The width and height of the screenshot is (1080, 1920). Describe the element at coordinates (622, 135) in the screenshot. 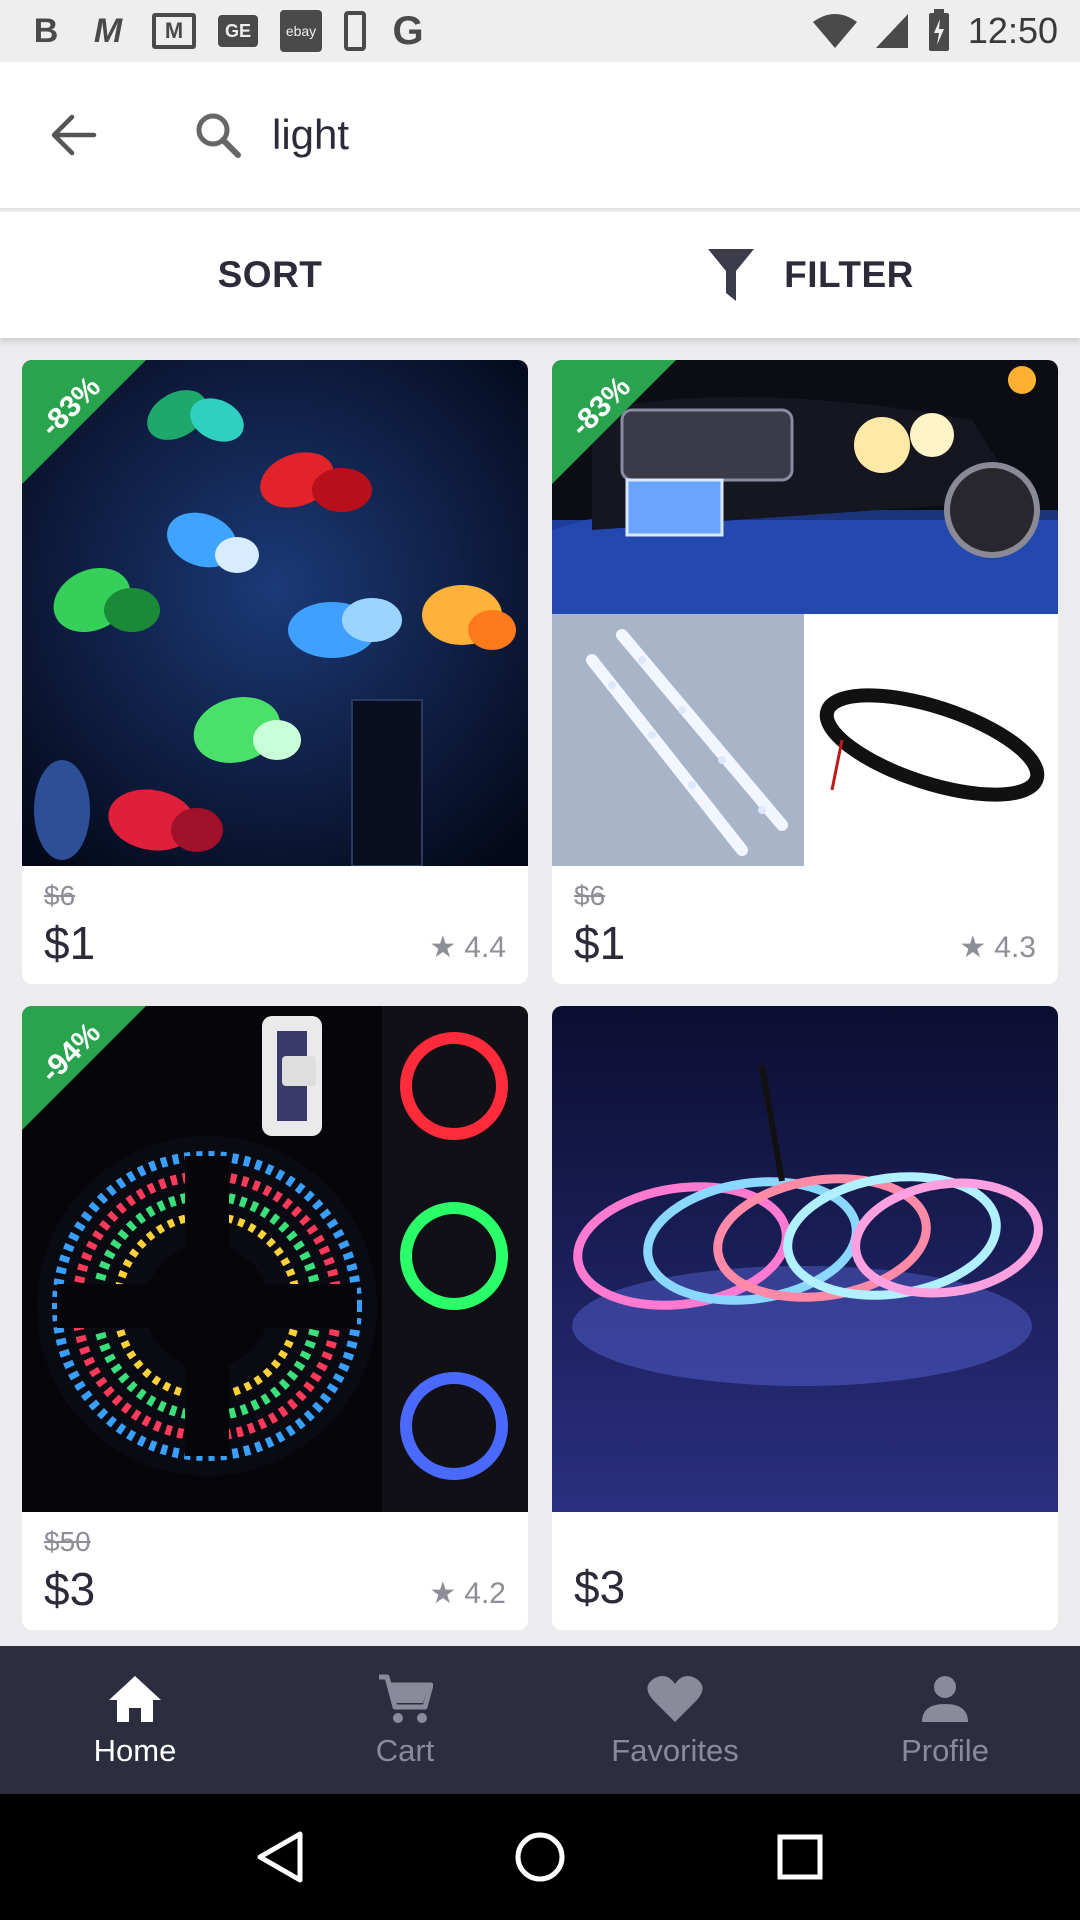

I see `search-input` at that location.